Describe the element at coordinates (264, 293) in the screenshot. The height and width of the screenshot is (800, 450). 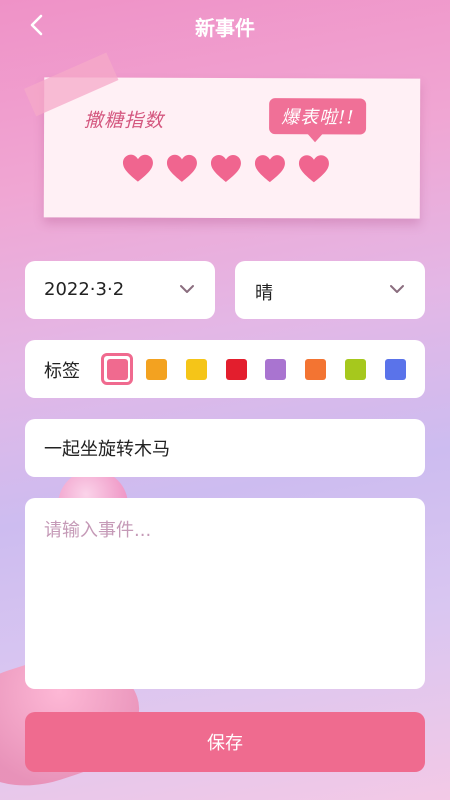
I see `weather-value: 晴` at that location.